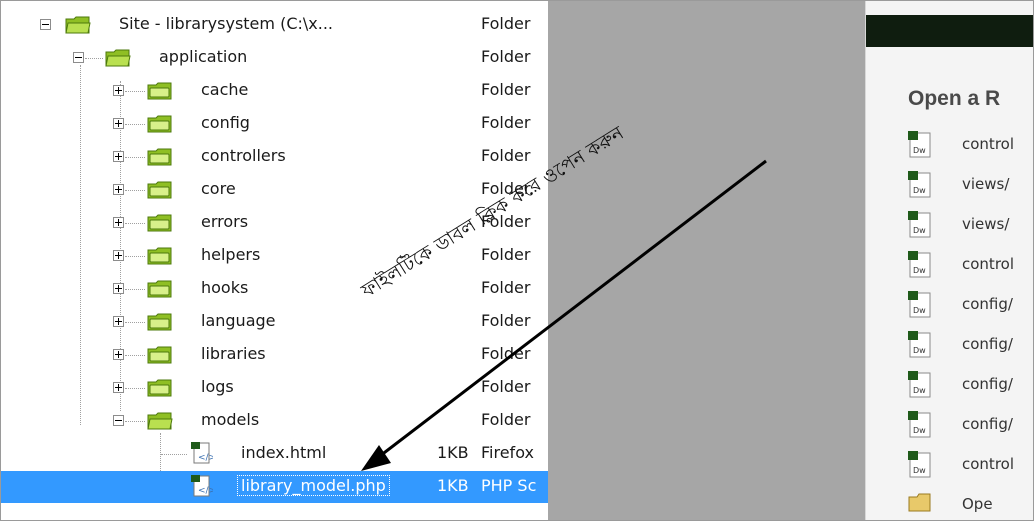  I want to click on tree-item-label: library_model.php, so click(313, 485).